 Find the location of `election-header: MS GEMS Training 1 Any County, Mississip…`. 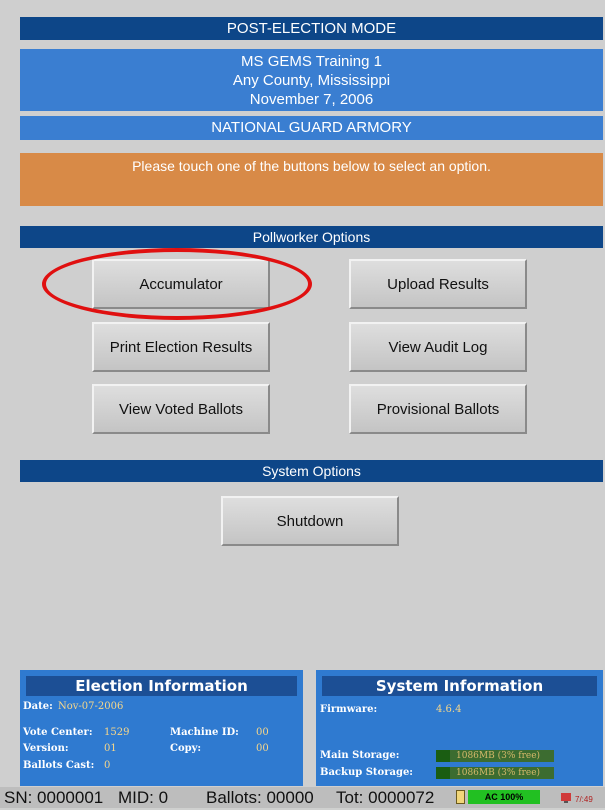

election-header: MS GEMS Training 1 Any County, Mississip… is located at coordinates (311, 80).